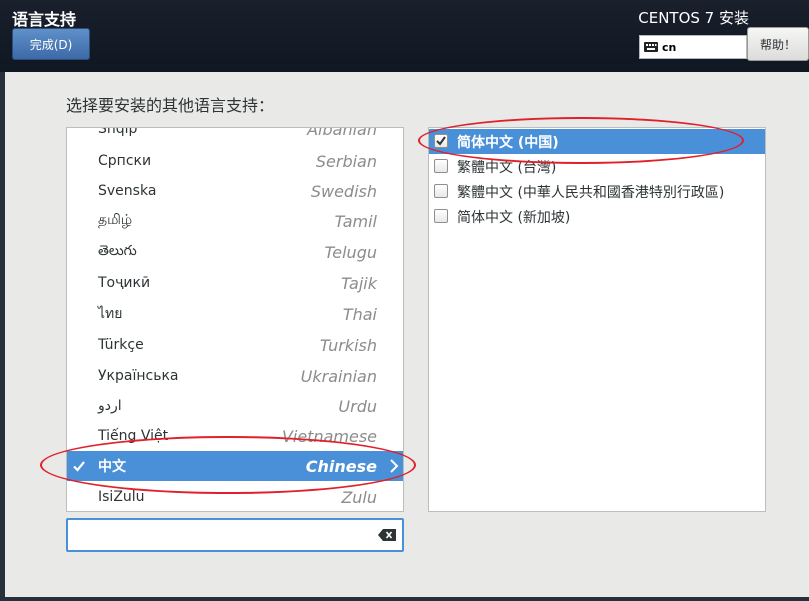  Describe the element at coordinates (121, 345) in the screenshot. I see `language-native-name: Türkçe` at that location.